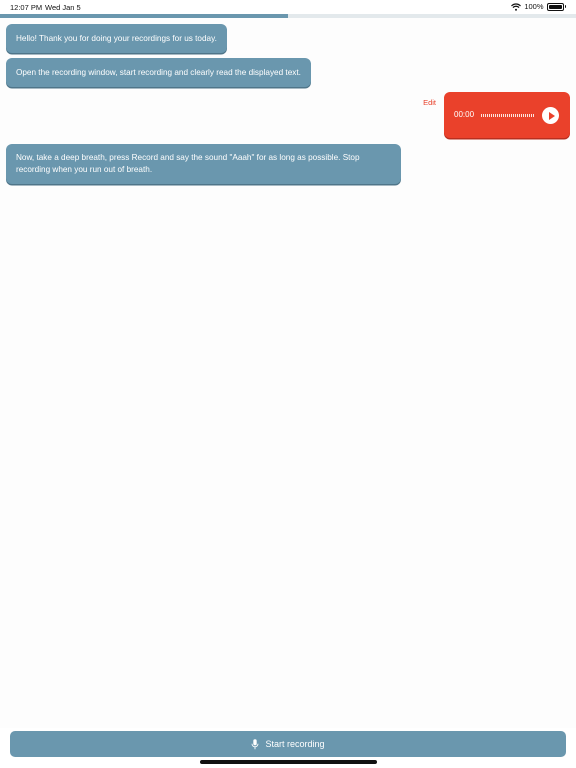 The width and height of the screenshot is (576, 768). I want to click on status-bar: 12:07 PM Wed Jan 5 100%, so click(288, 7).